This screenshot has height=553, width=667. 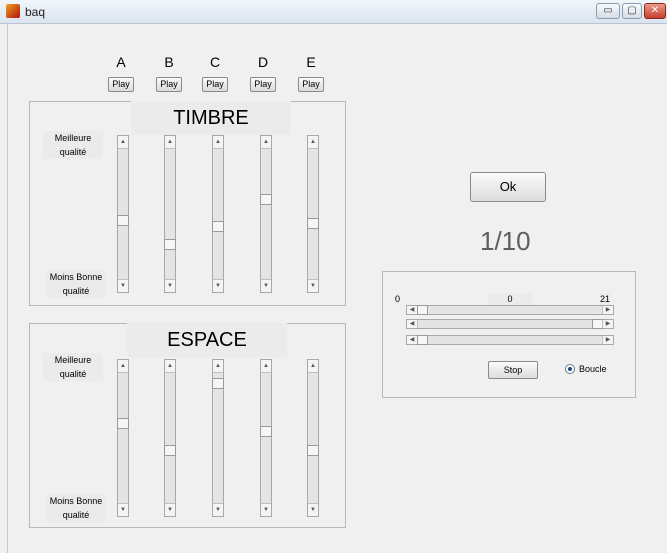 I want to click on espace-slider-c: ▲ ▼, so click(x=218, y=438).